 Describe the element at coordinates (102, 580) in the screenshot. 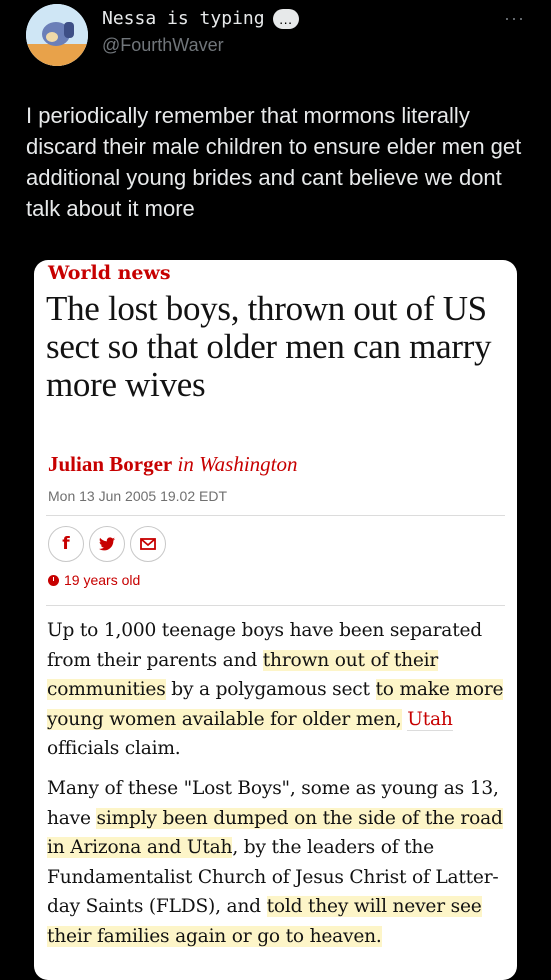

I see `article-age-label: 19 years old` at that location.